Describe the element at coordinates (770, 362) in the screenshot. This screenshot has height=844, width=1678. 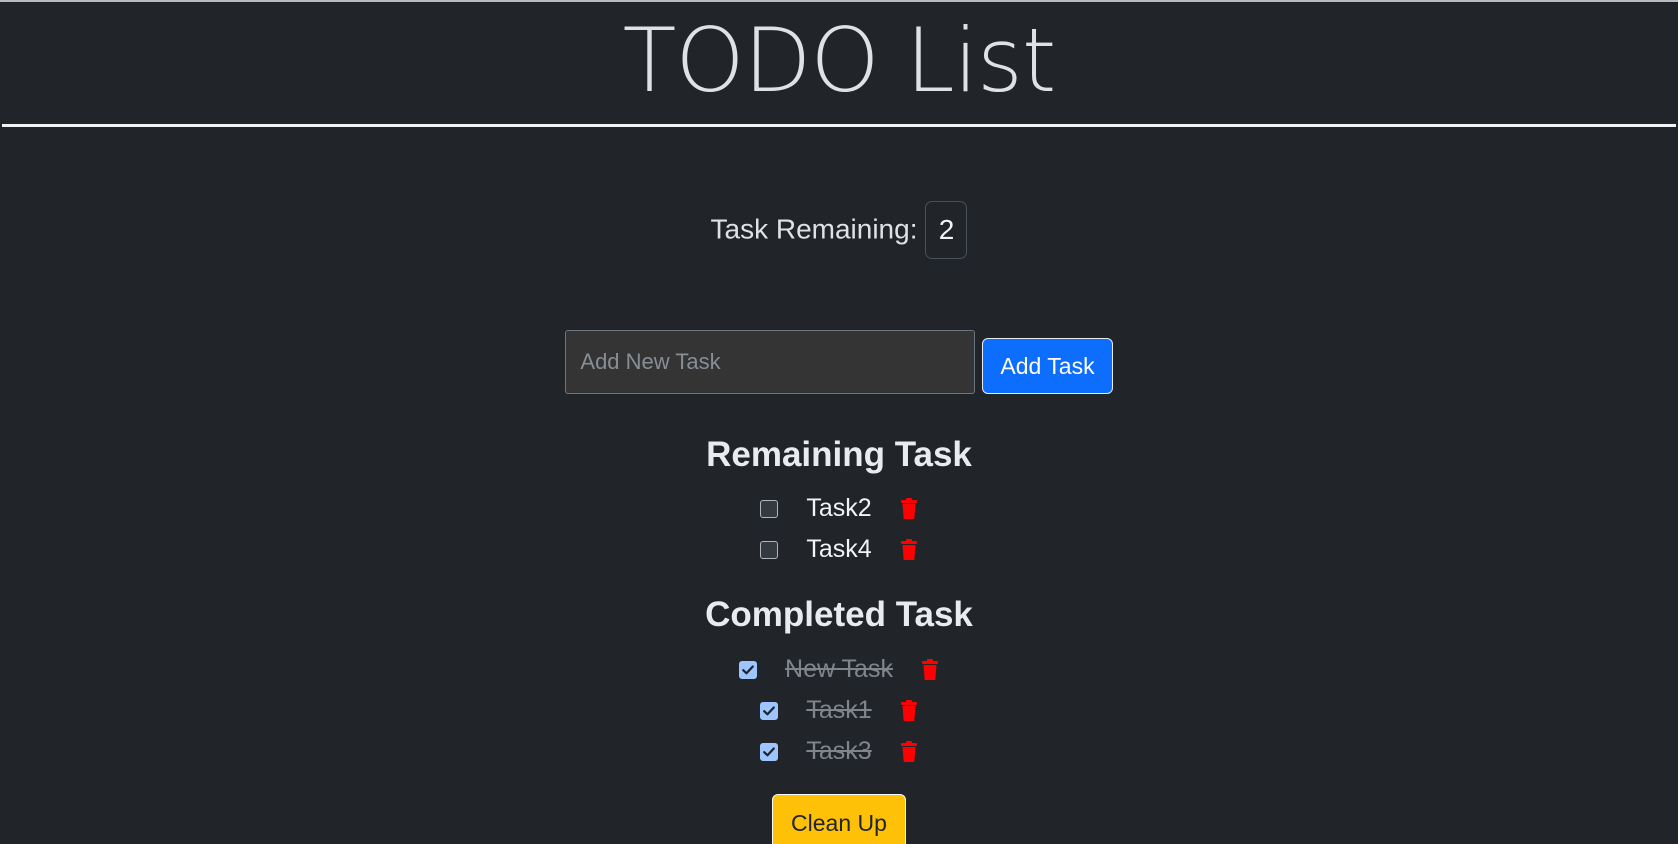
I see `new-task-input` at that location.